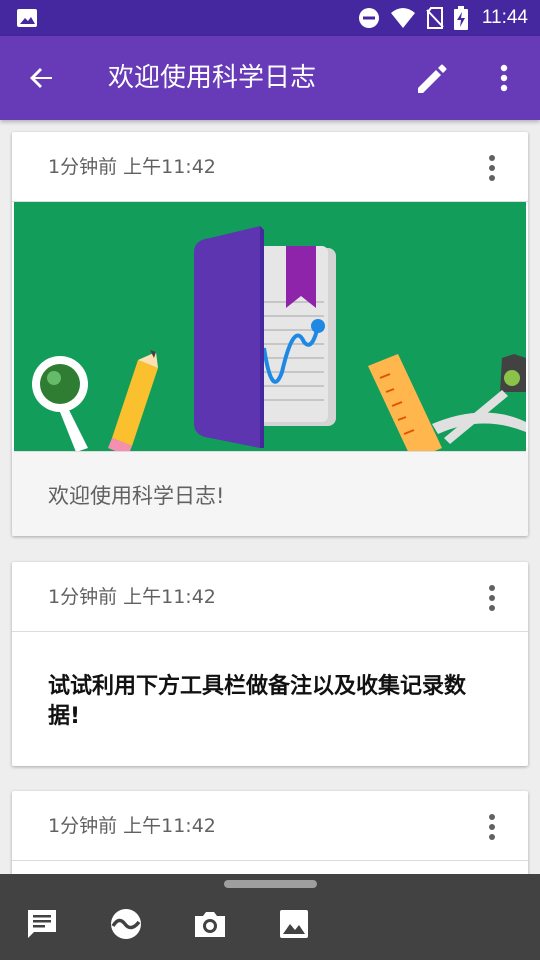  I want to click on bottom-toolbar, so click(270, 917).